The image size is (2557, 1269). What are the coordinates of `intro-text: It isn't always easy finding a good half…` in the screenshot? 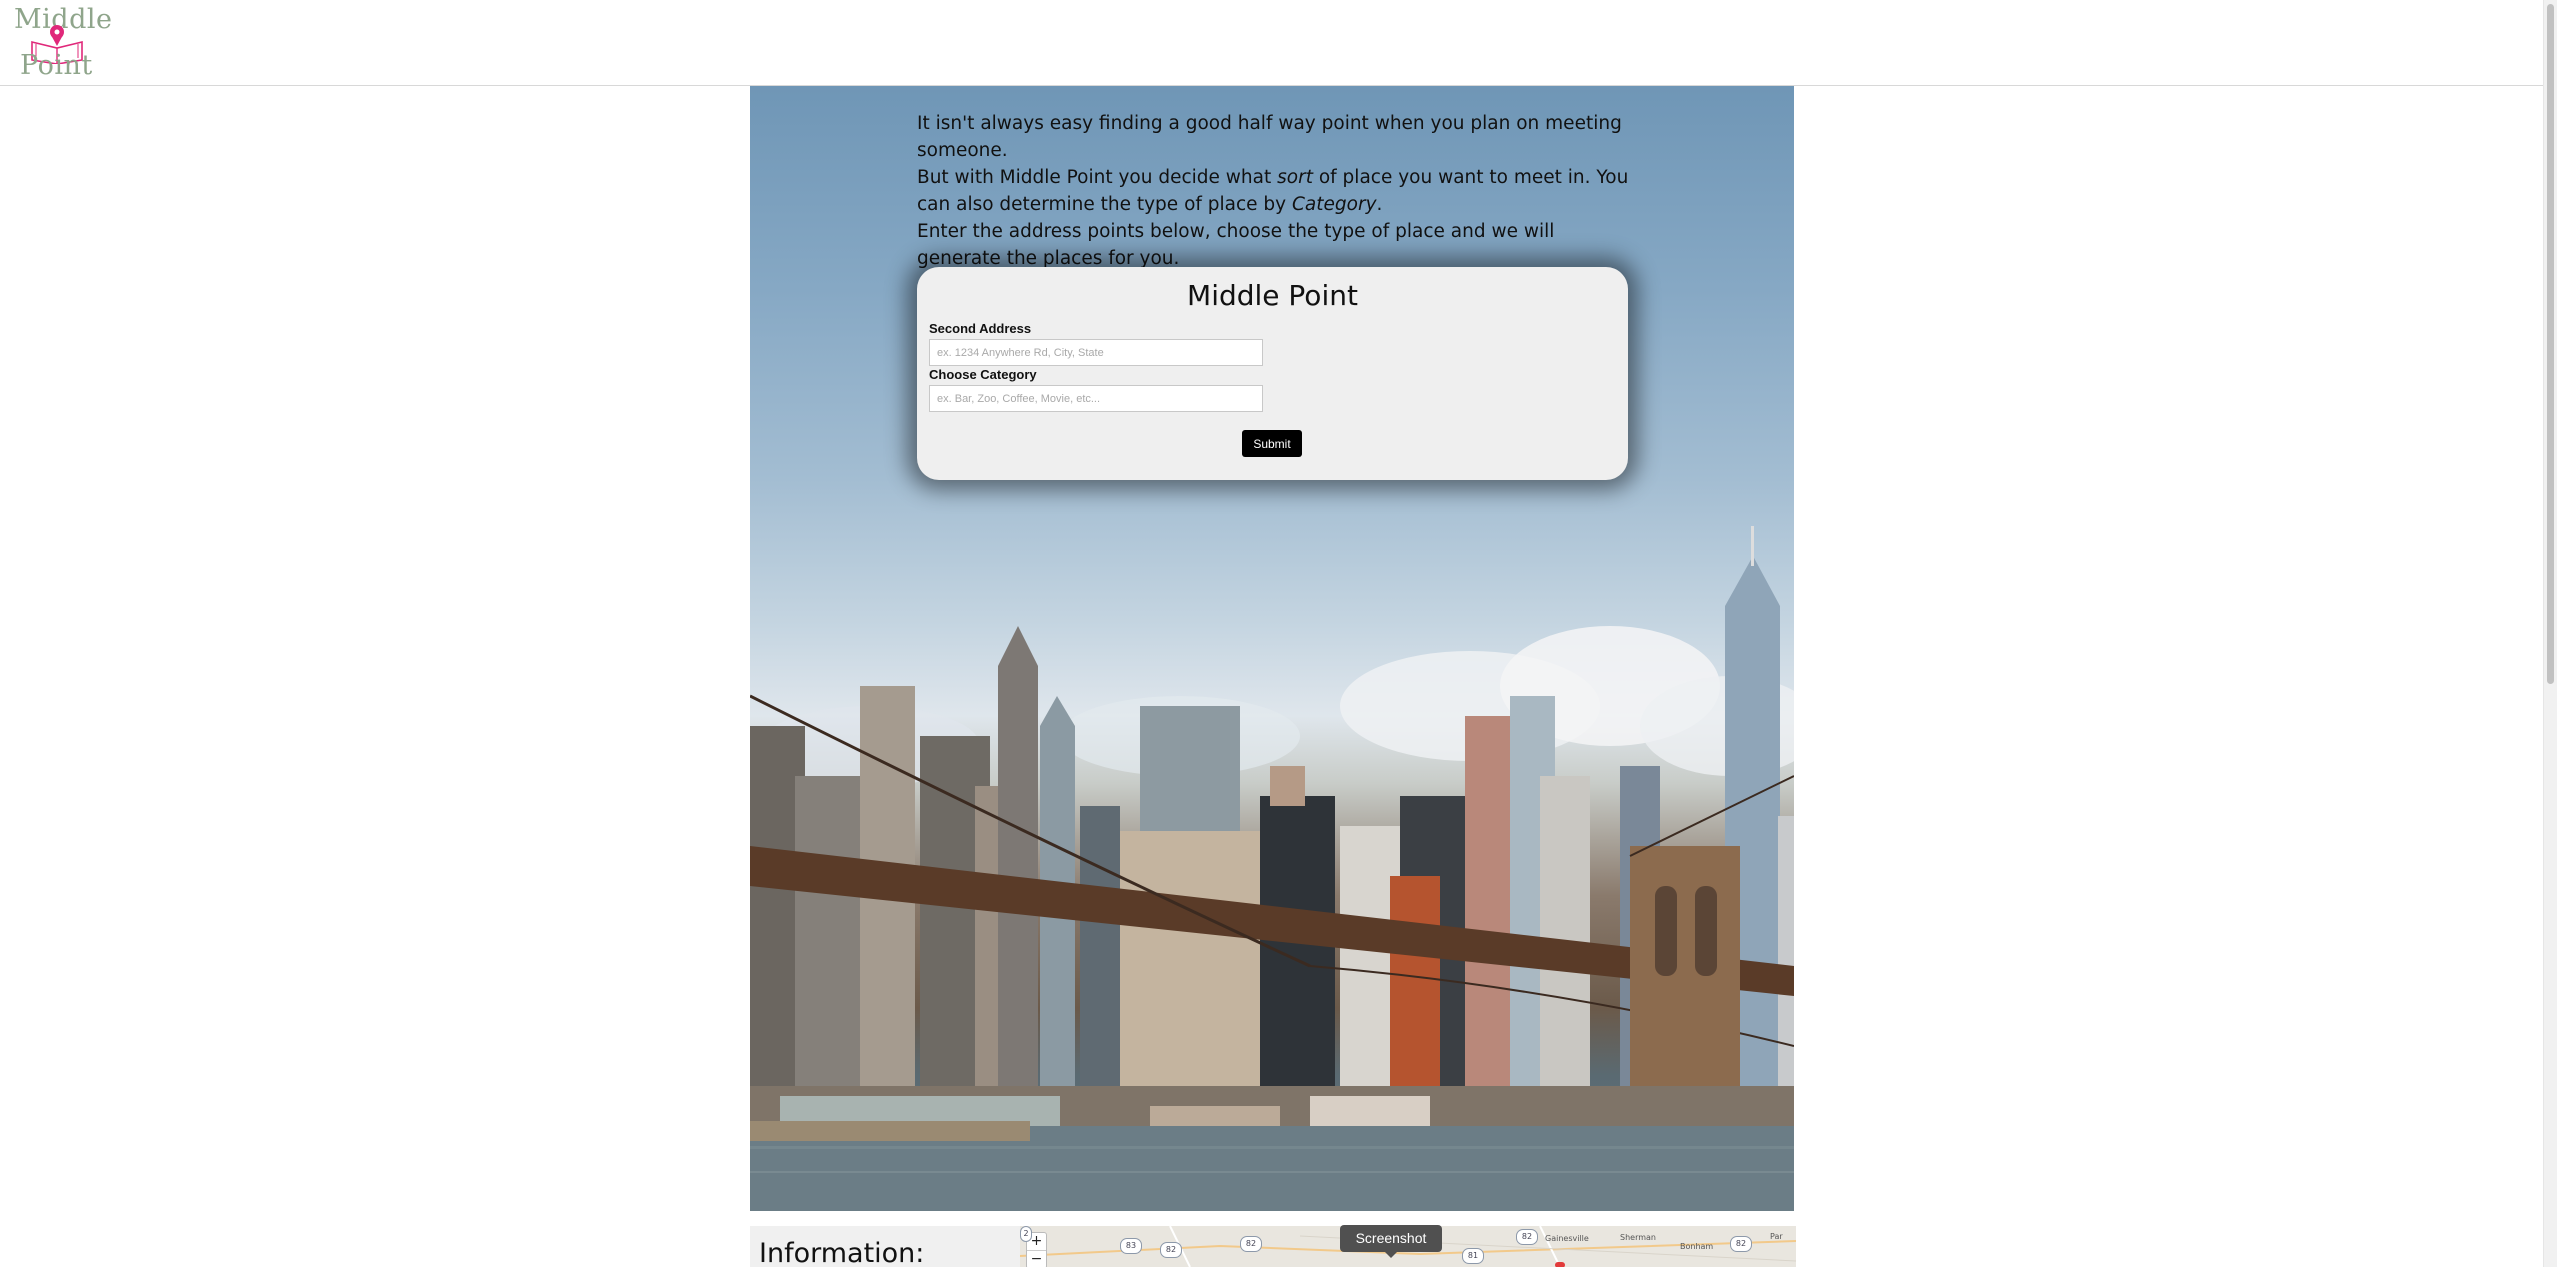 It's located at (1277, 191).